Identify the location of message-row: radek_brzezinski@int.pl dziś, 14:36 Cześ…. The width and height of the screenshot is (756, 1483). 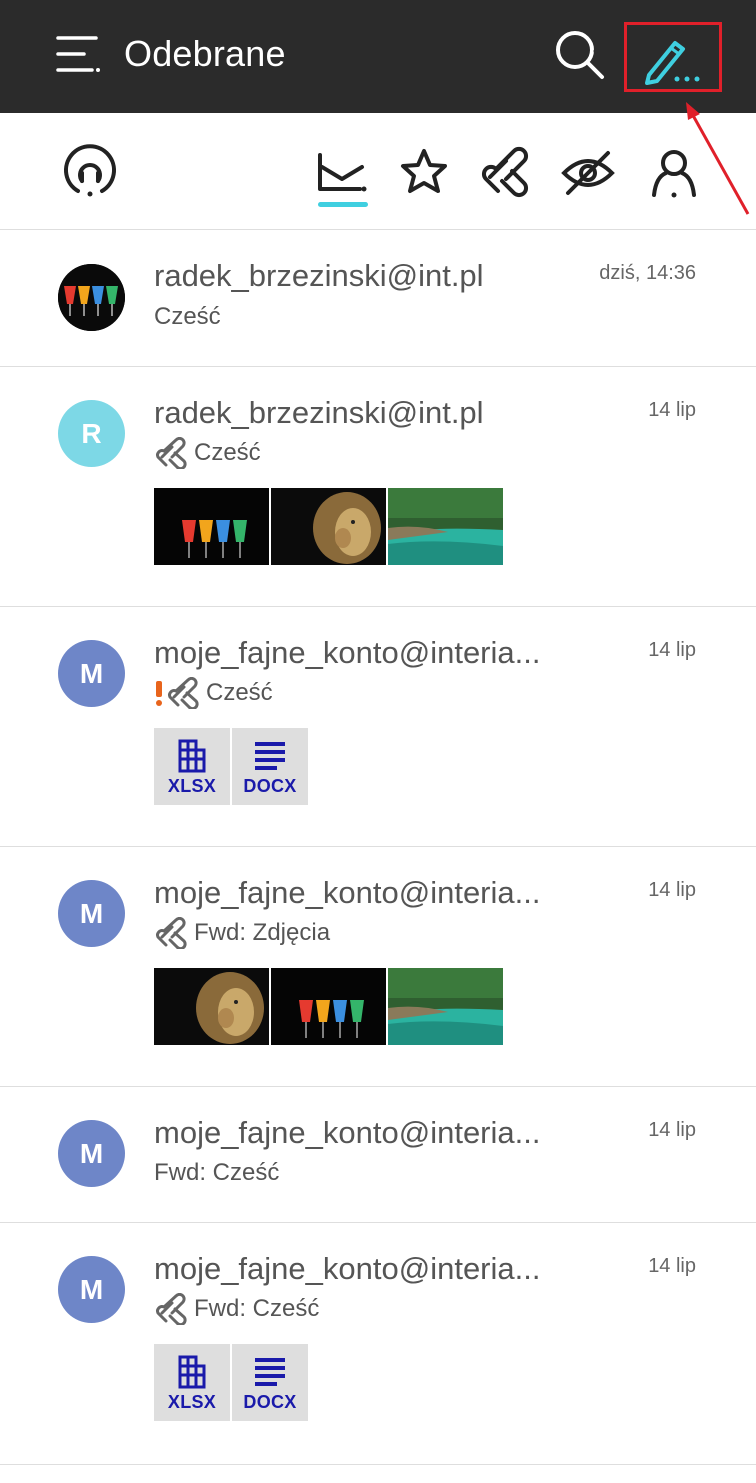
(378, 298).